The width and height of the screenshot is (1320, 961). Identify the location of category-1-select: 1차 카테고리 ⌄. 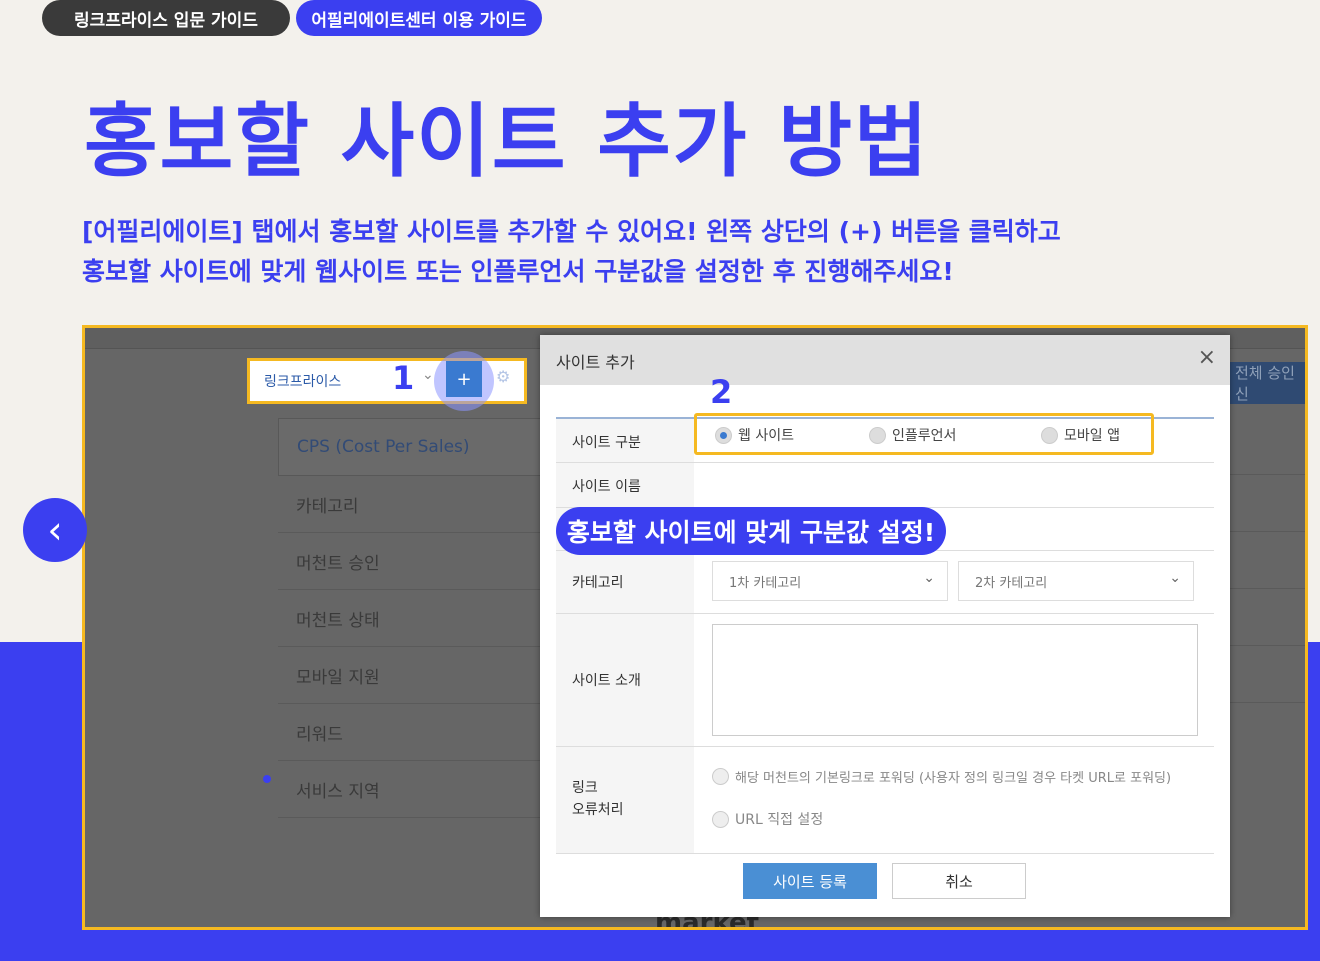
(830, 581).